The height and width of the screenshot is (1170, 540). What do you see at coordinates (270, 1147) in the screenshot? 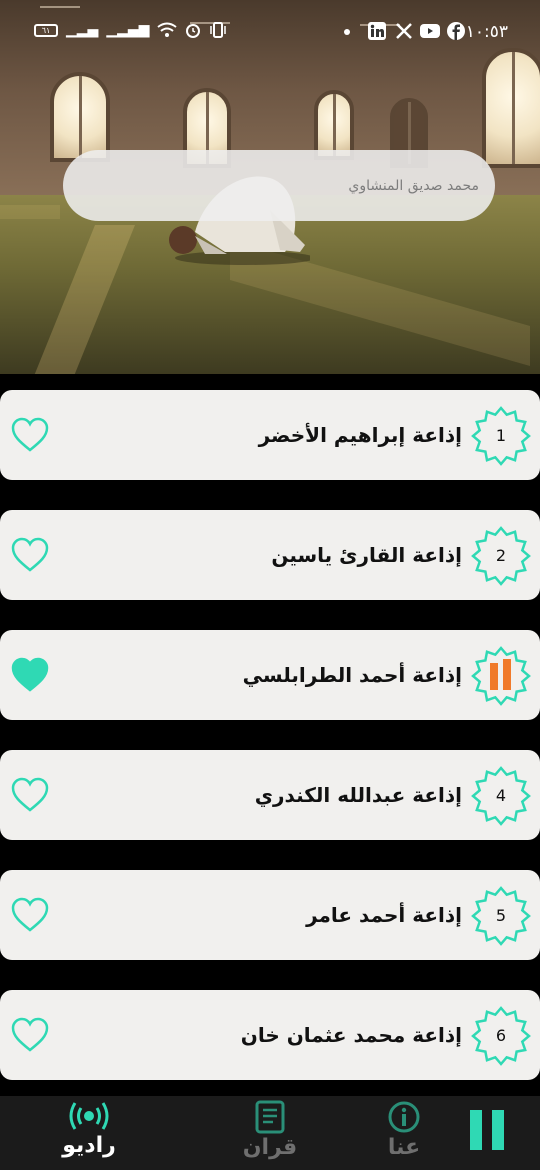
I see `nav-quran-label: قران` at bounding box center [270, 1147].